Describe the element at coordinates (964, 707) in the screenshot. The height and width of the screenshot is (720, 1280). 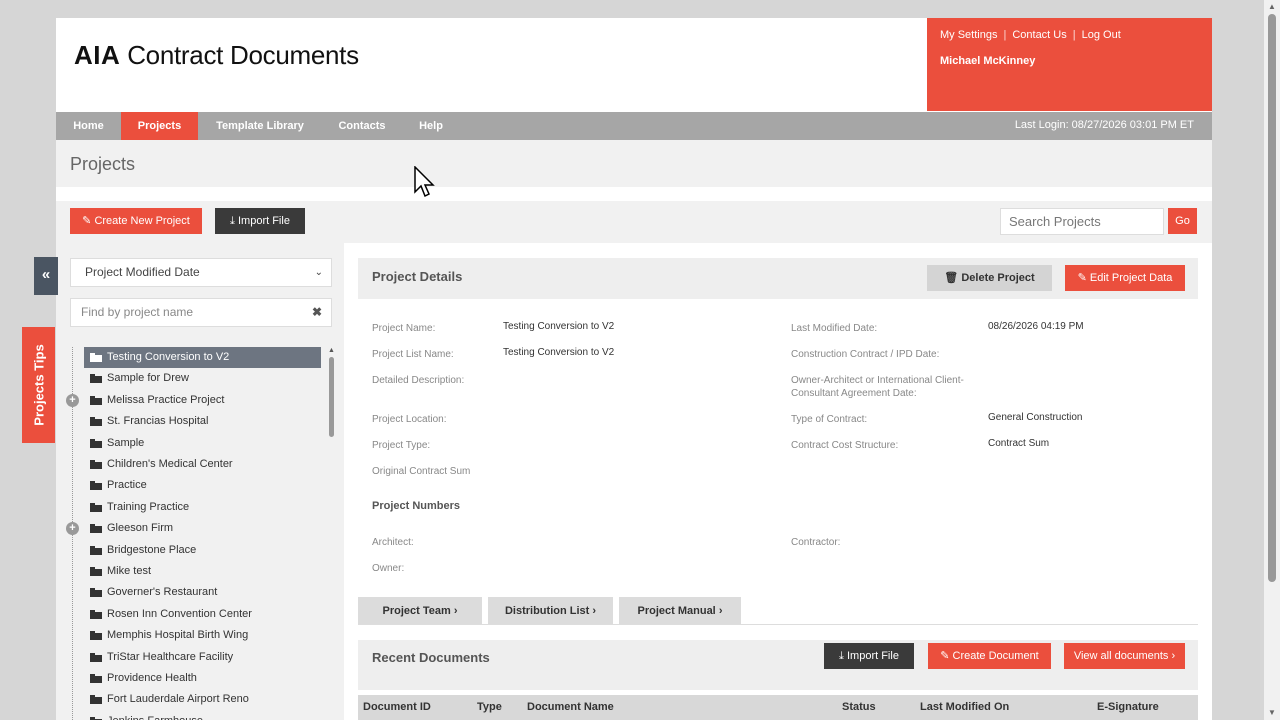
I see `column-last-modified-on: Last Modified On` at that location.